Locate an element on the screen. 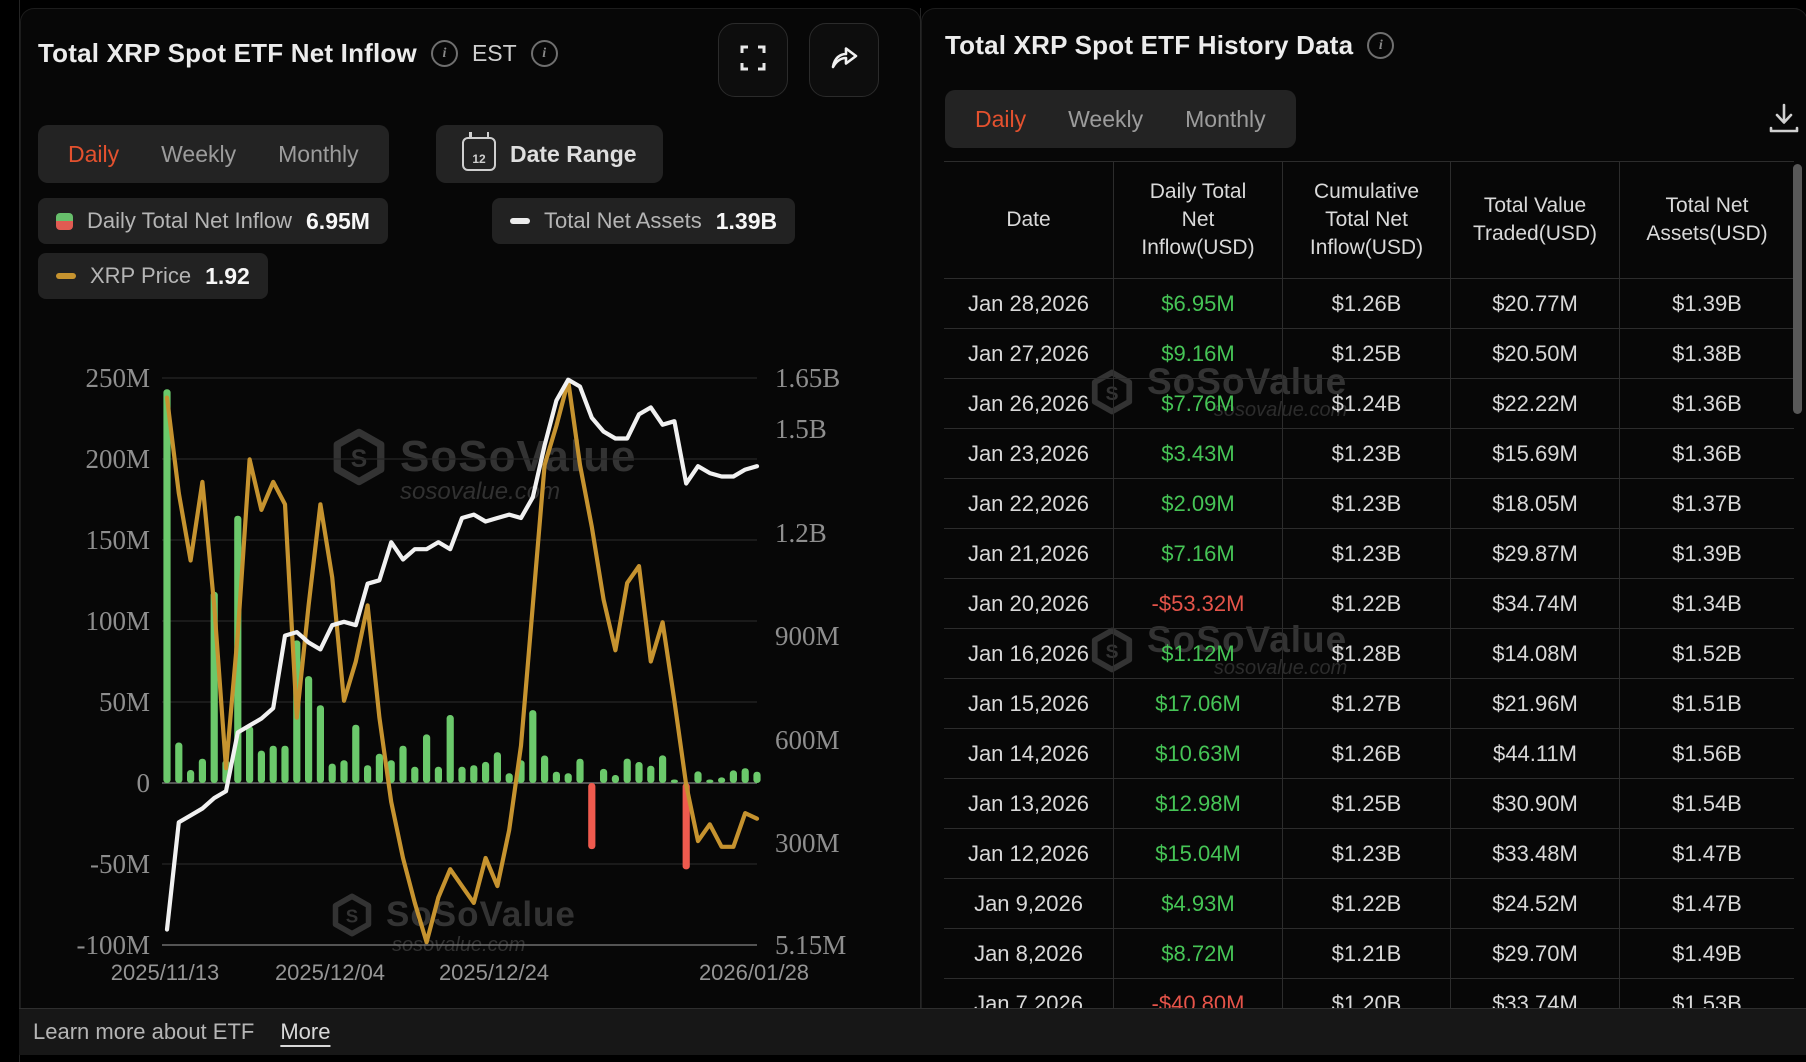  table-row: Jan 12,2026 $15.04M $1.23B $33.48M $1.47B is located at coordinates (1369, 854).